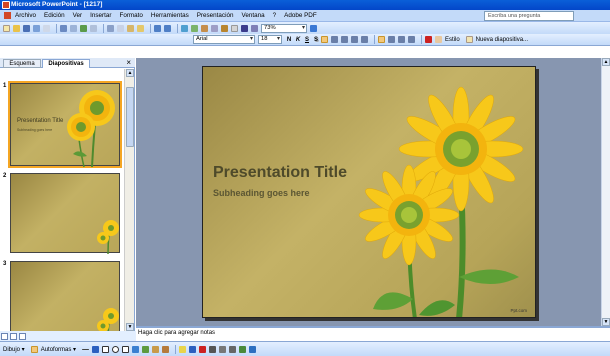  Describe the element at coordinates (261, 193) in the screenshot. I see `slide-subtitle: Subheading goes here` at that location.